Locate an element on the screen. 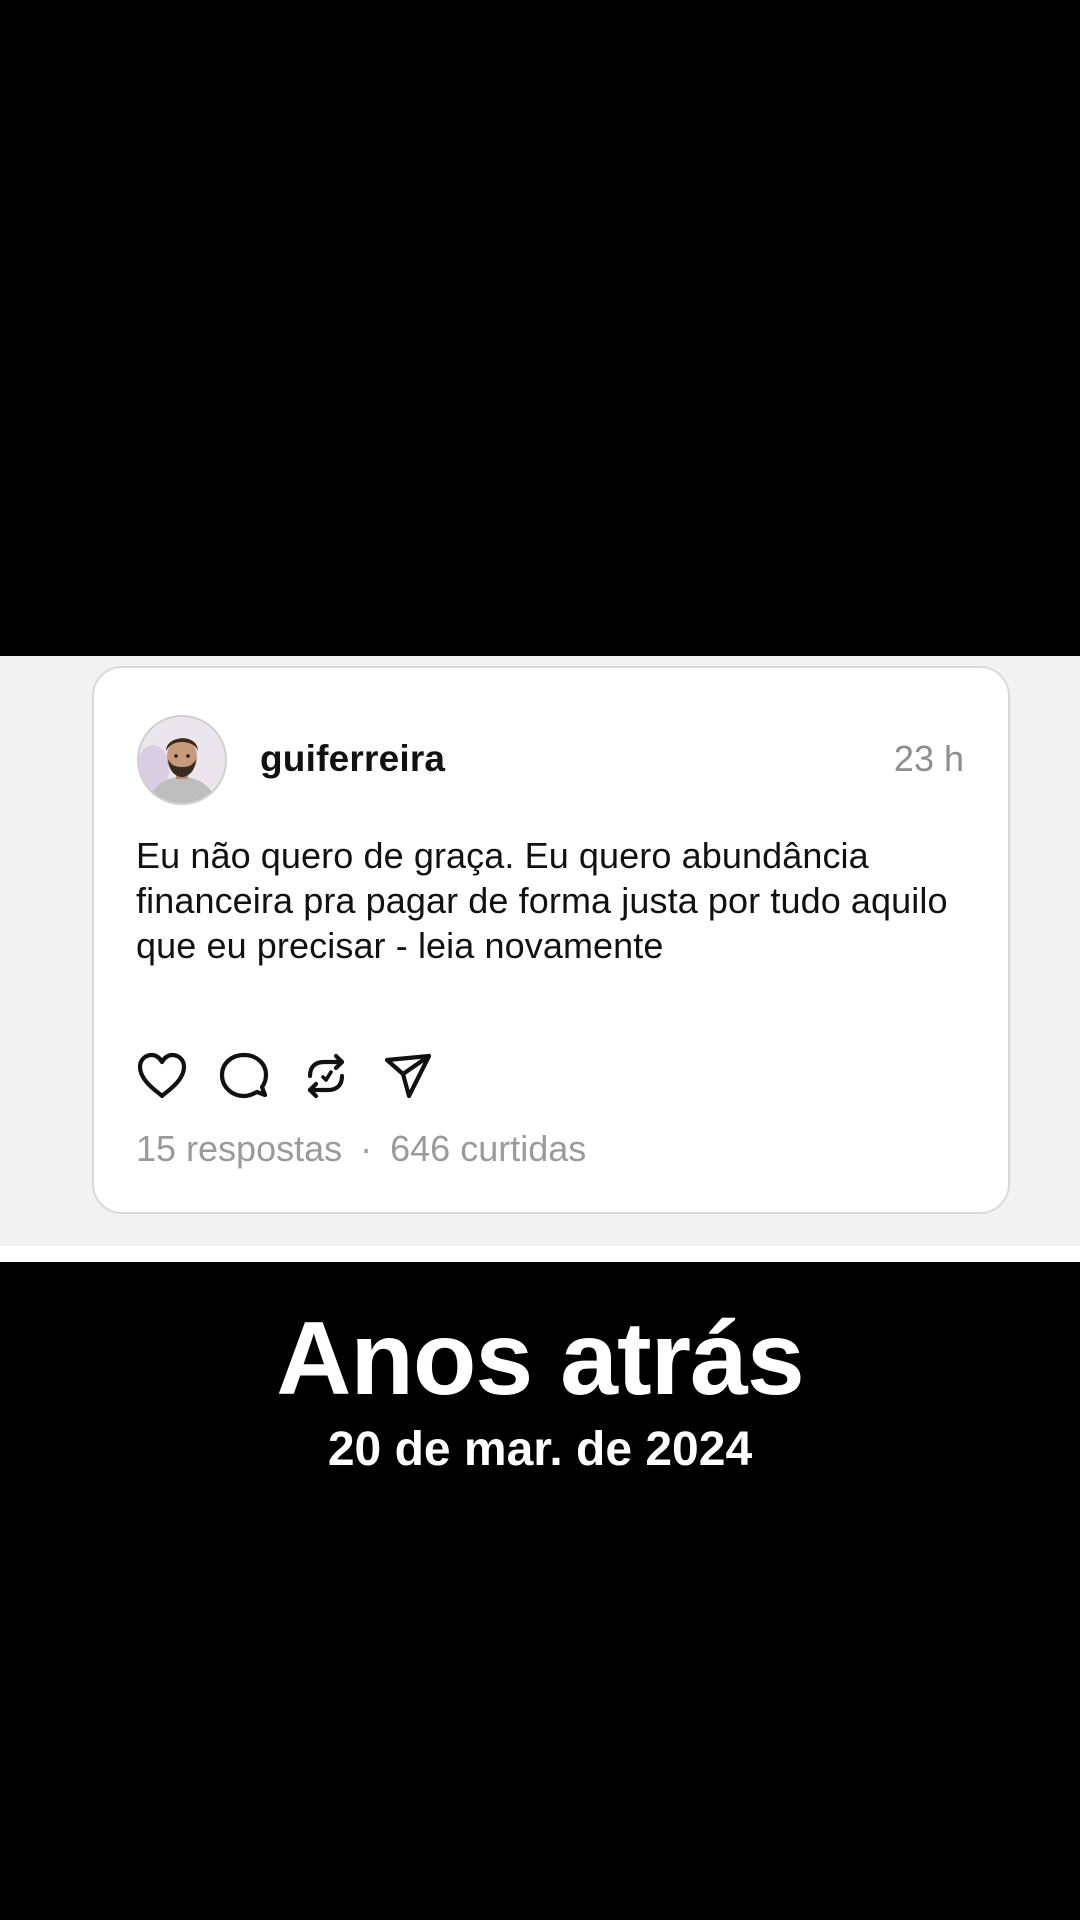  post-actions is located at coordinates (298, 1076).